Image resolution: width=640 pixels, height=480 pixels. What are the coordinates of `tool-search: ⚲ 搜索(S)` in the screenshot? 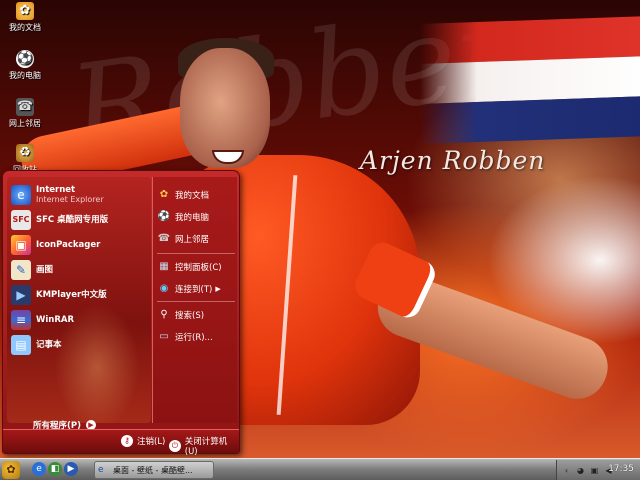 It's located at (197, 315).